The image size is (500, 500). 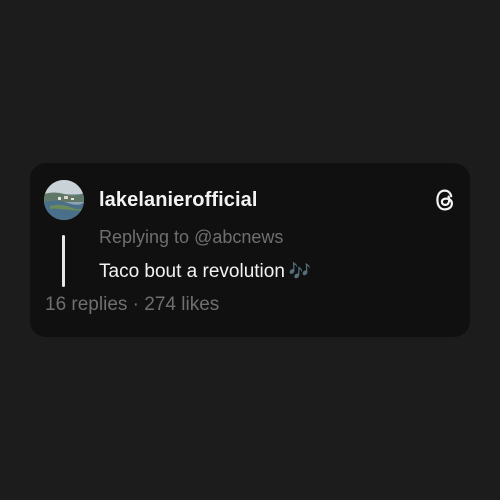 What do you see at coordinates (63, 261) in the screenshot?
I see `thread-line` at bounding box center [63, 261].